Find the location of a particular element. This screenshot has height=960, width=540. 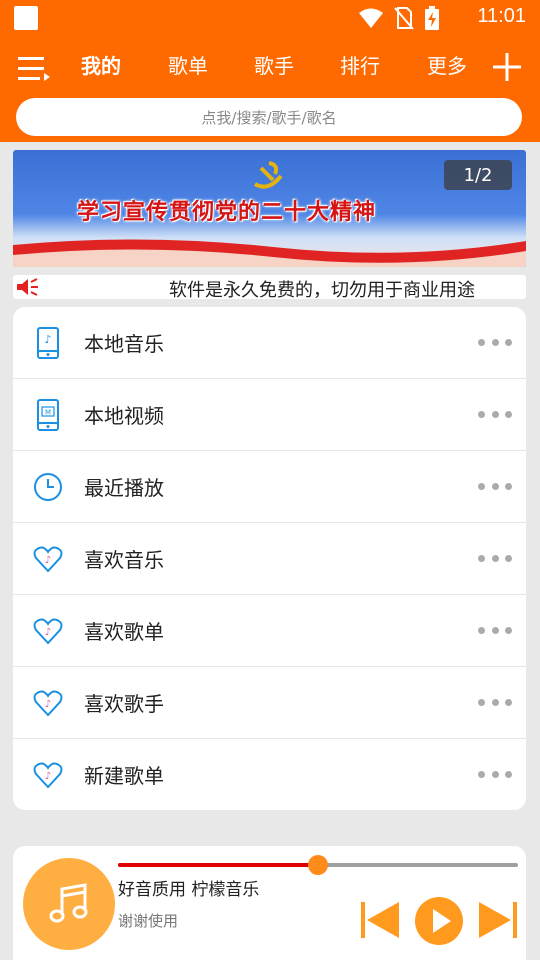

wifi-icon is located at coordinates (371, 18).